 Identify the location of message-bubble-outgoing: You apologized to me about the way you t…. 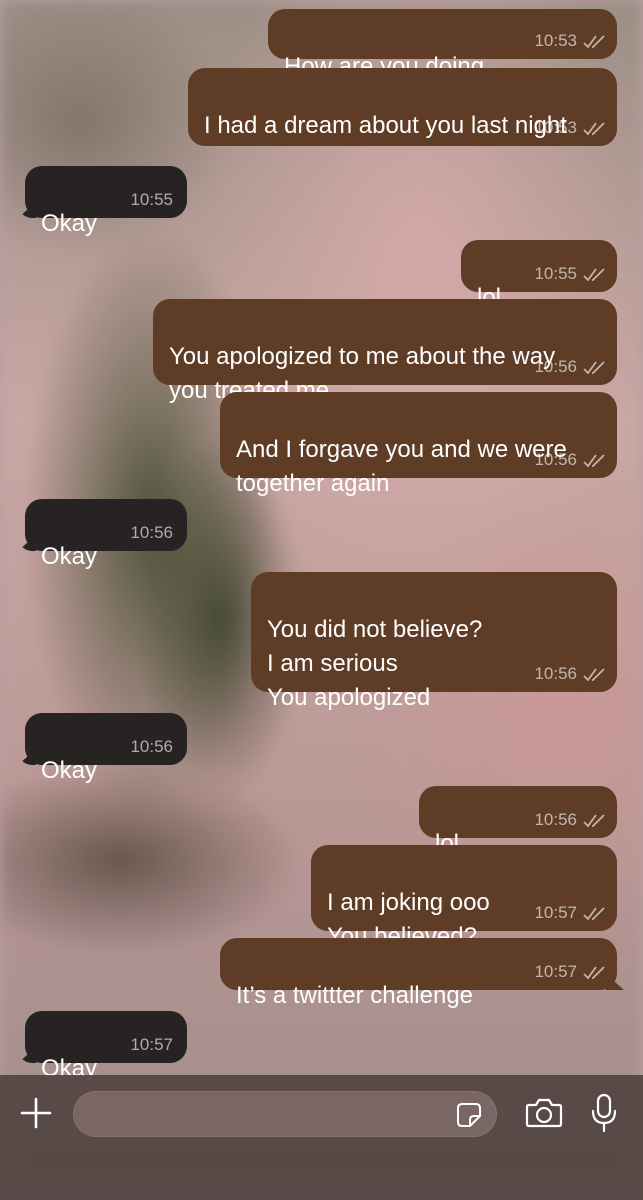
(385, 351).